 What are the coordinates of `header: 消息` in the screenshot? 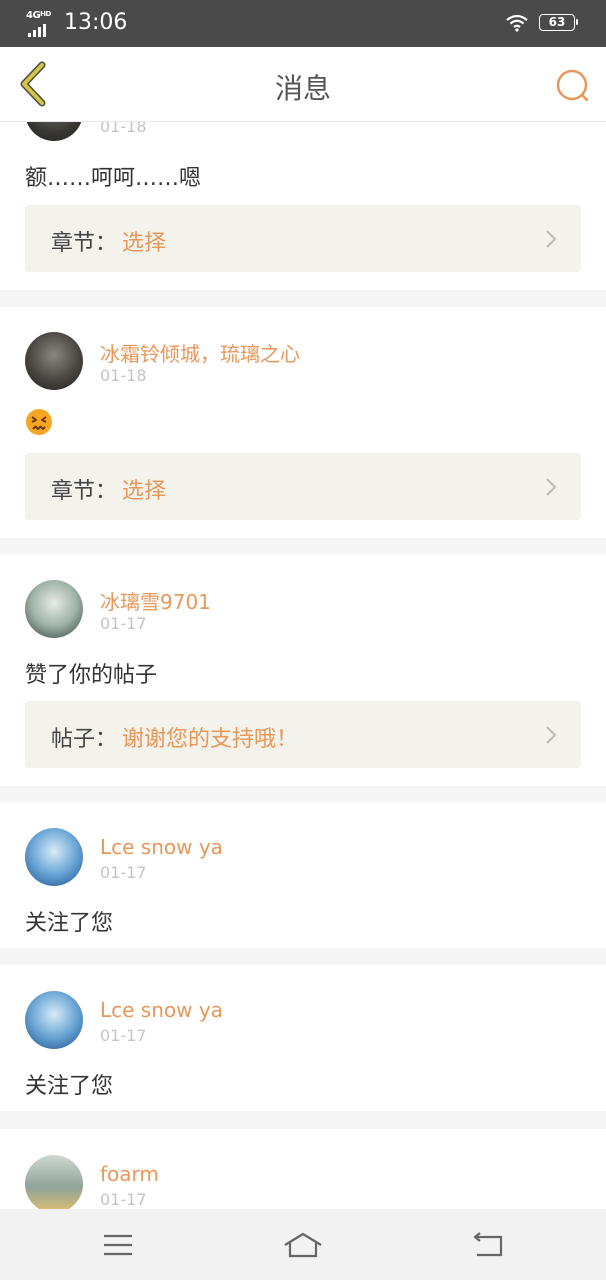 It's located at (303, 84).